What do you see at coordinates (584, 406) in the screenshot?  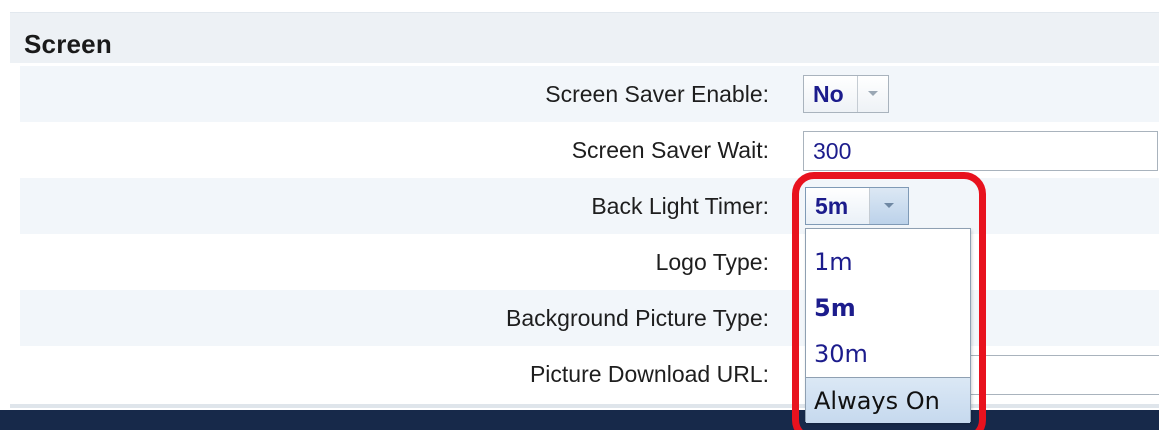 I see `divider` at bounding box center [584, 406].